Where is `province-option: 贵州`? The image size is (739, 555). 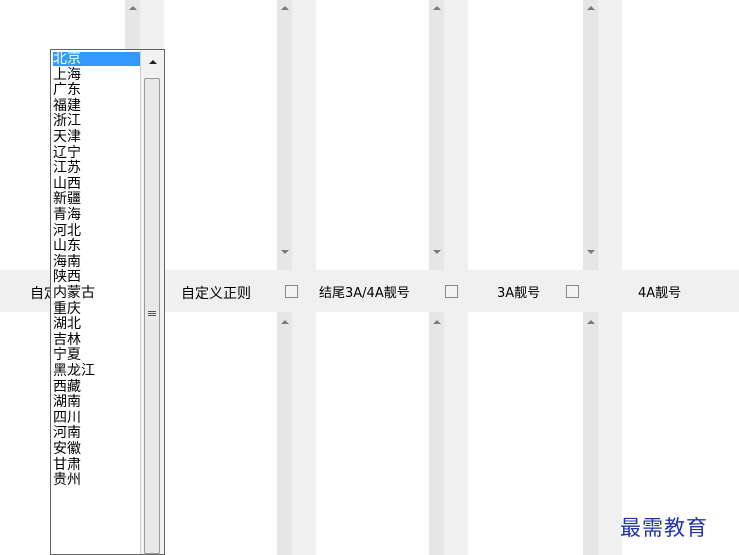 province-option: 贵州 is located at coordinates (98, 480).